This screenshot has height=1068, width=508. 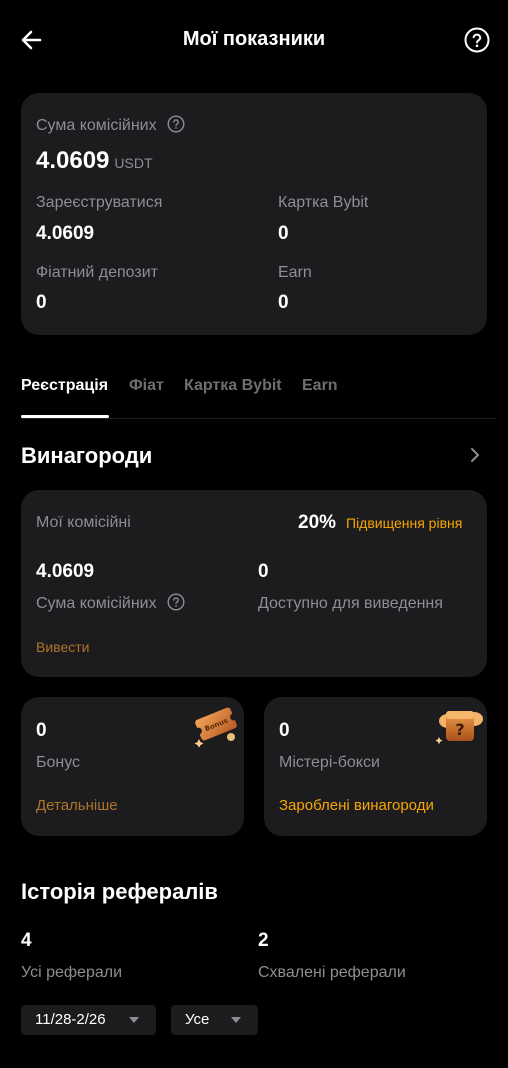 What do you see at coordinates (258, 396) in the screenshot?
I see `category-tabs: Реєстрація Фіат Картка Bybit Earn` at bounding box center [258, 396].